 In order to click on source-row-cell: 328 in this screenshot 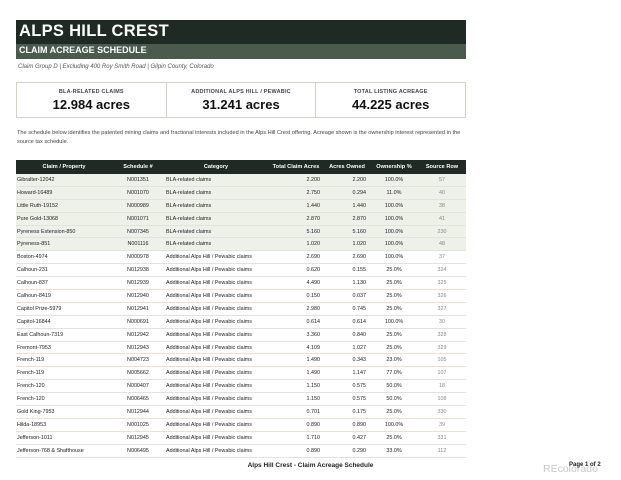, I will do `click(442, 335)`.